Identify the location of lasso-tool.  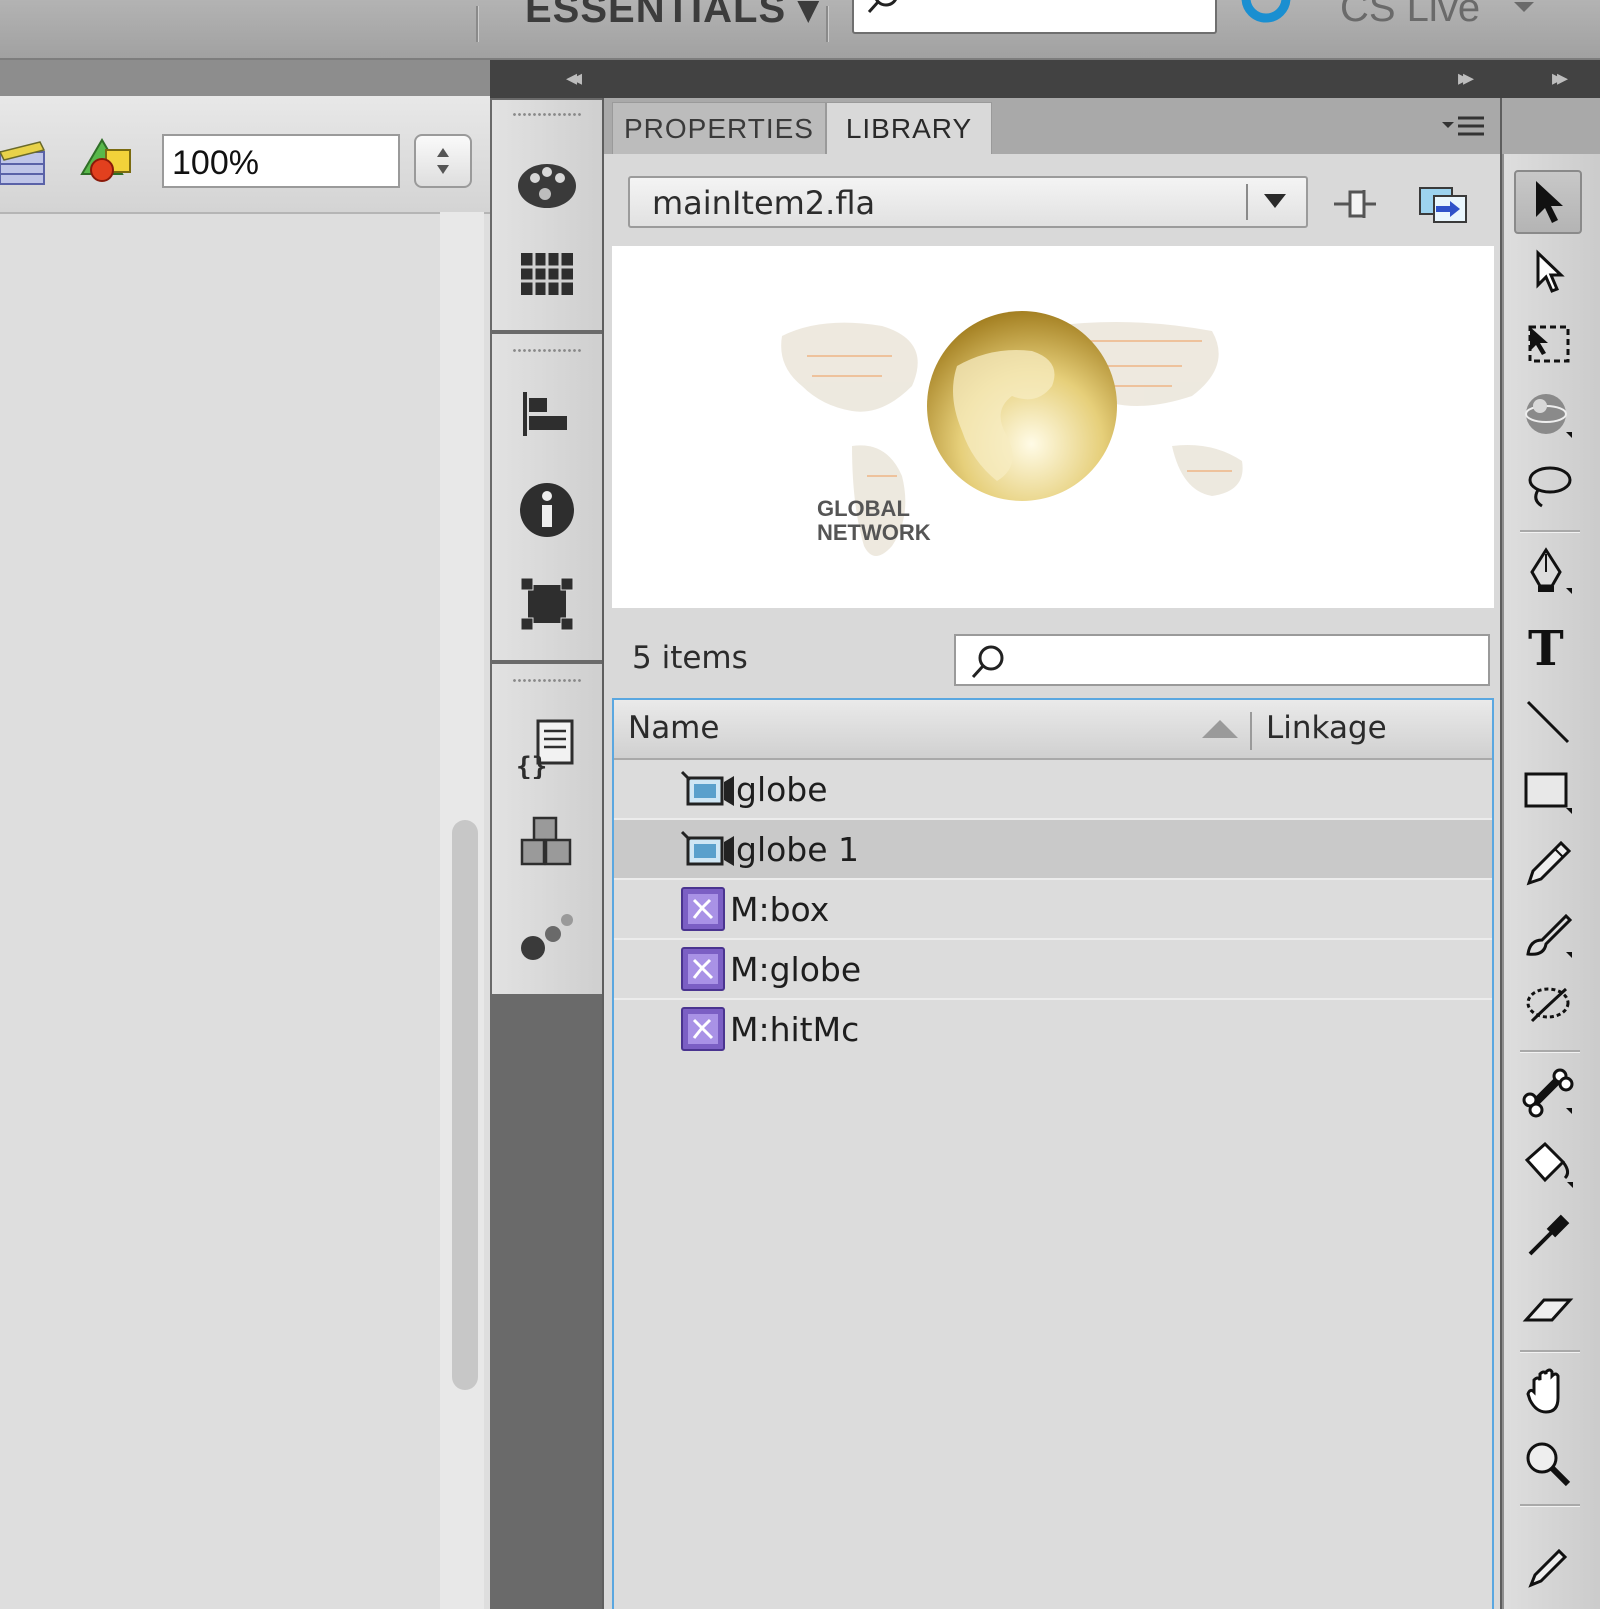
(1548, 486).